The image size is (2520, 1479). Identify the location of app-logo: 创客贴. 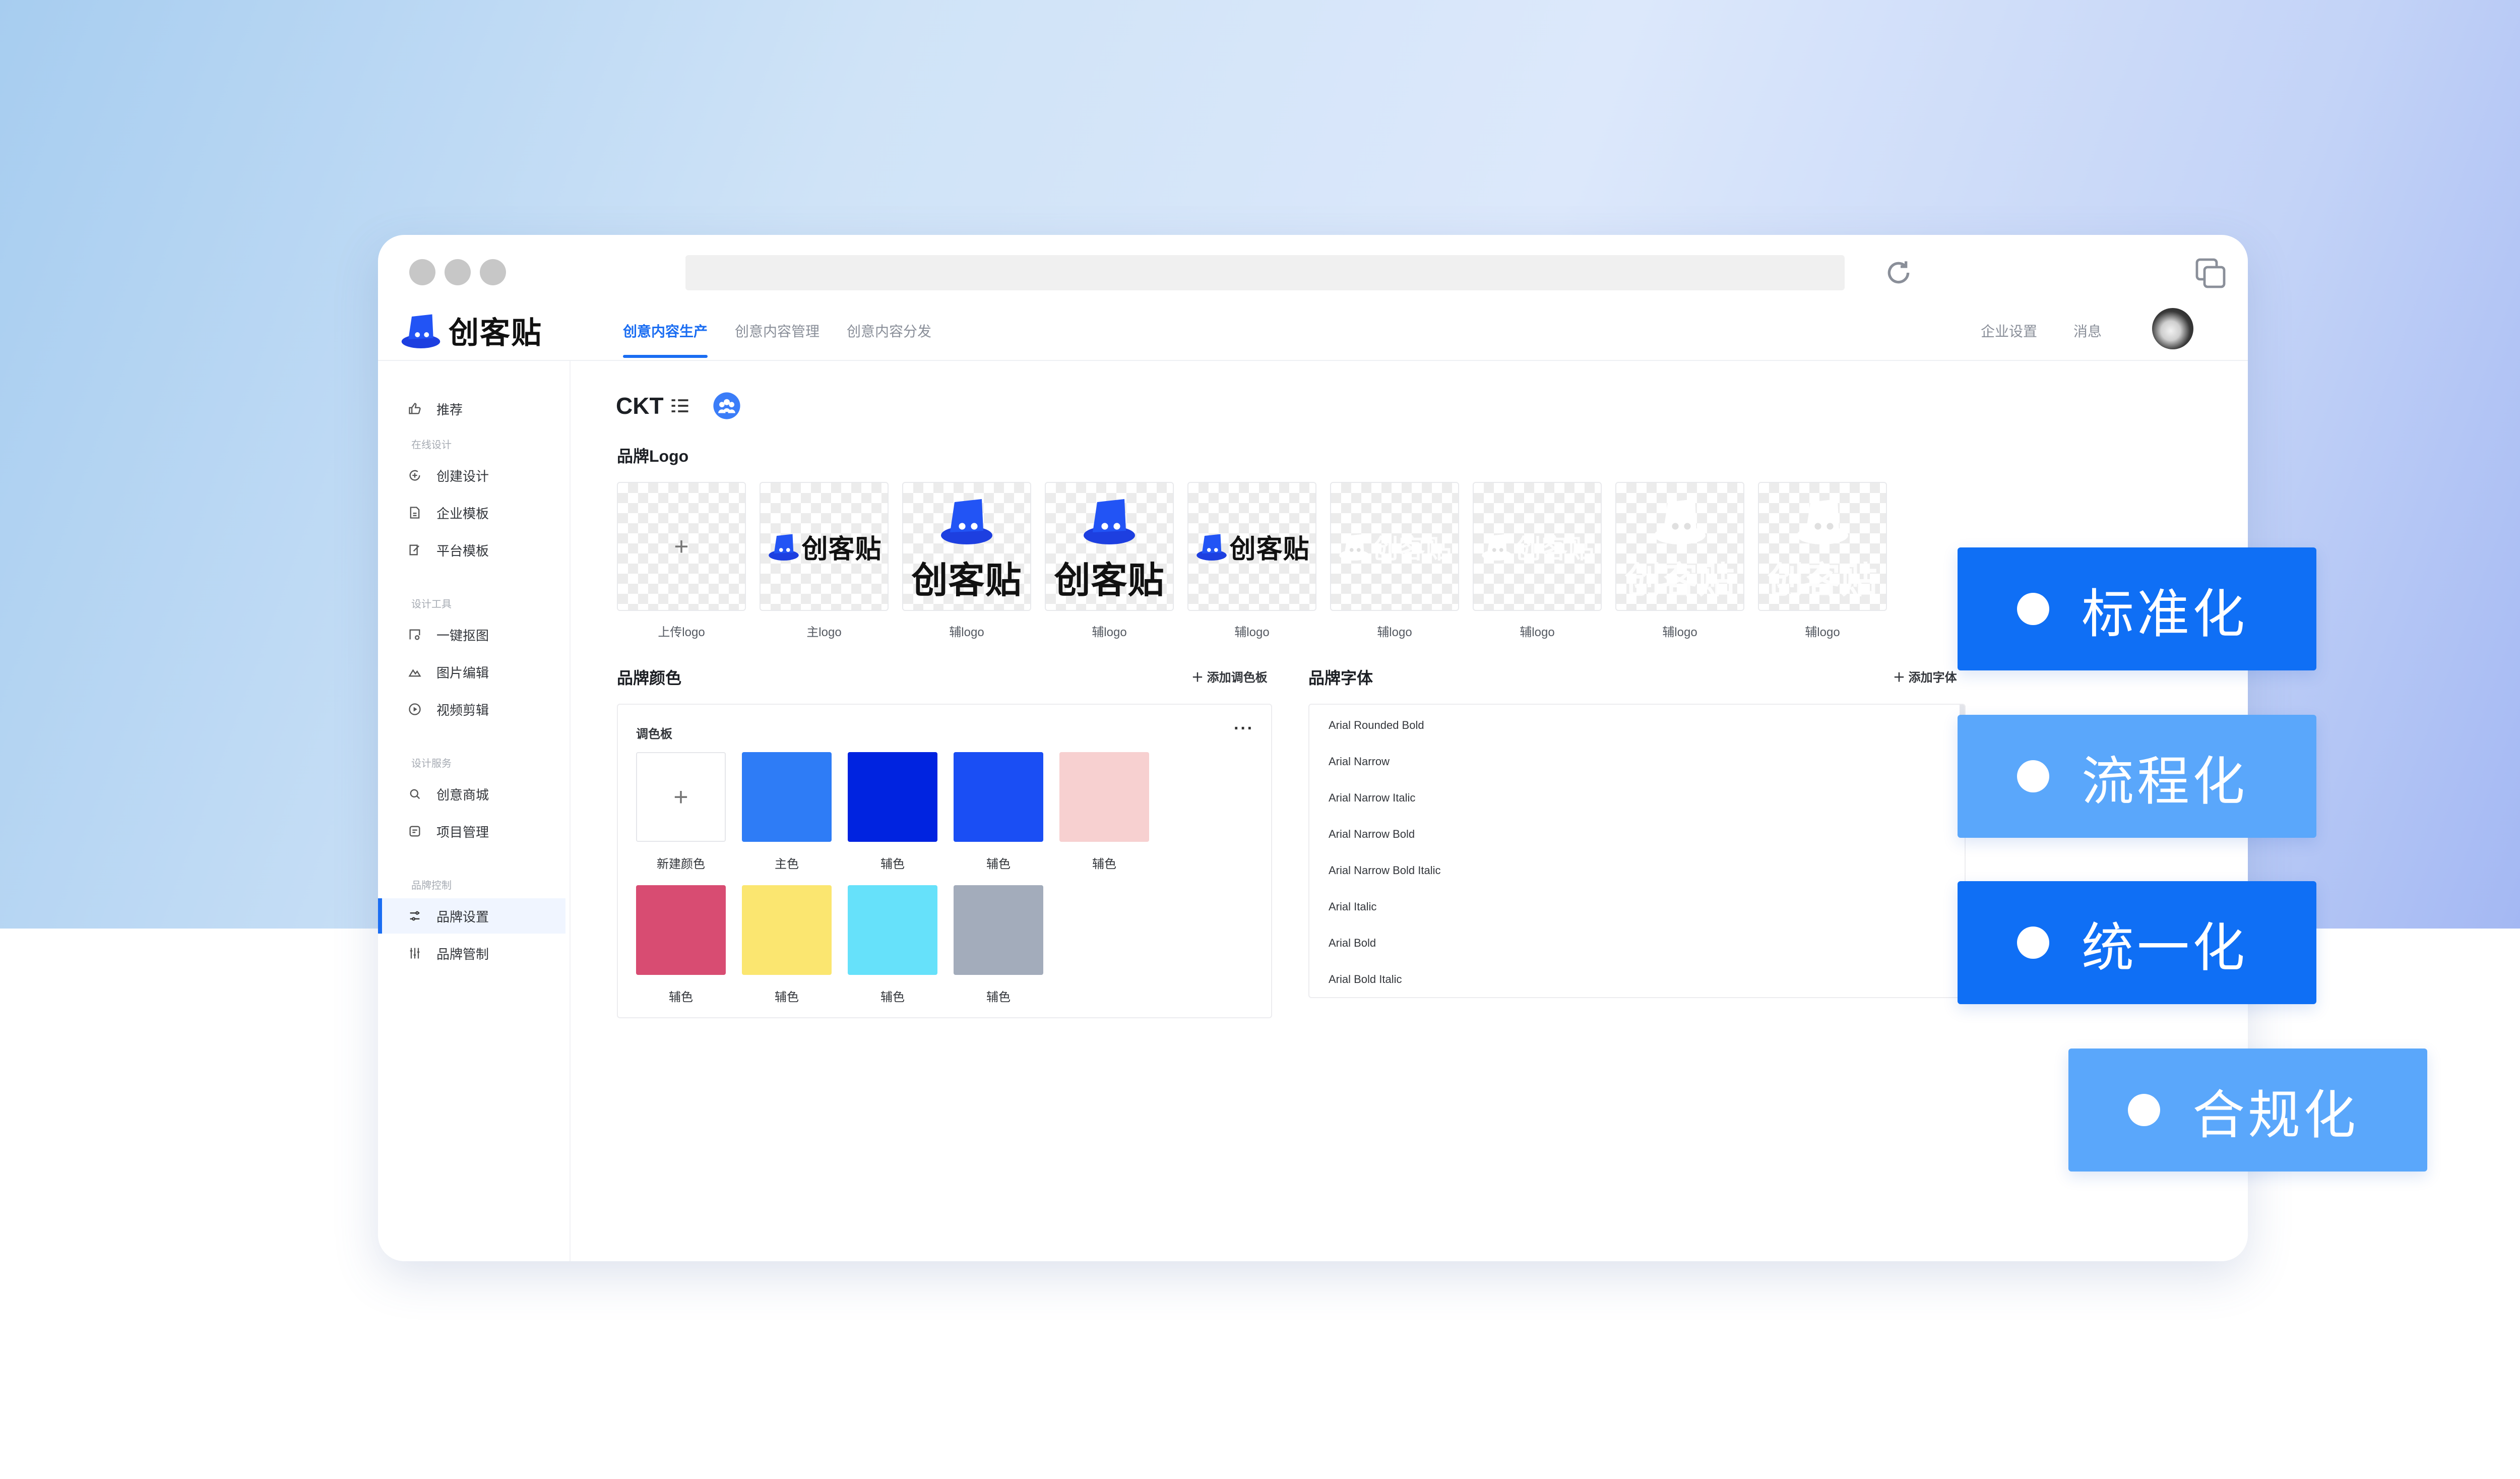
(470, 330).